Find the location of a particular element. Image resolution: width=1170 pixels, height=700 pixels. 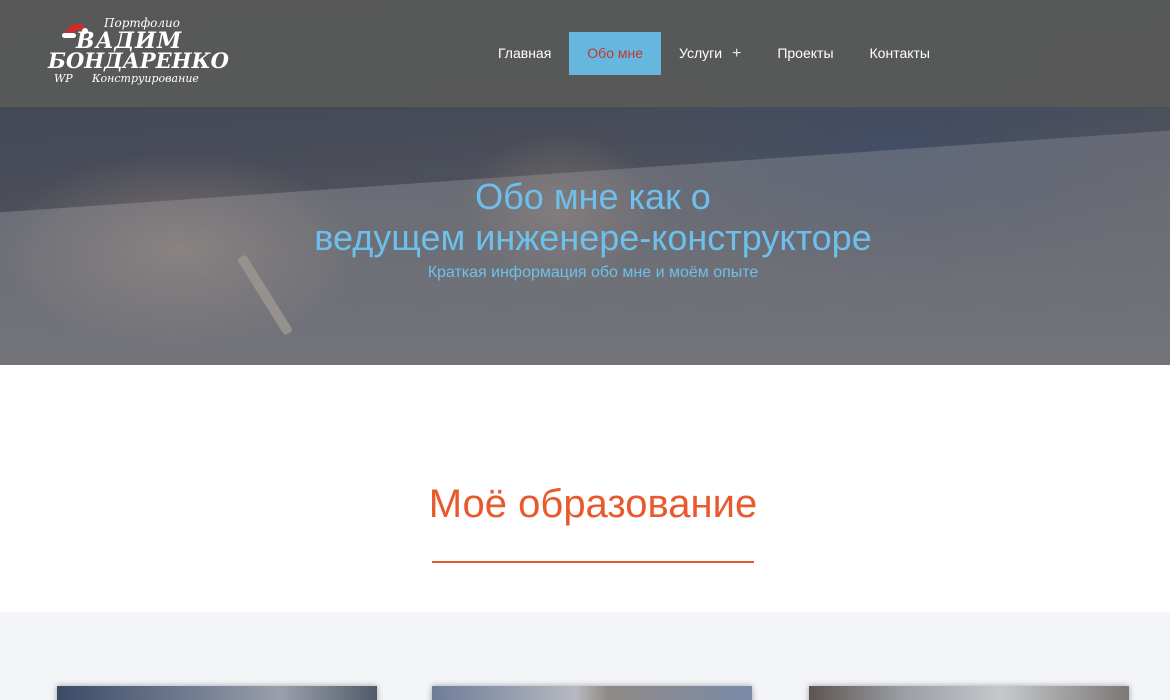

nav-item-projects: Проекты is located at coordinates (805, 53).